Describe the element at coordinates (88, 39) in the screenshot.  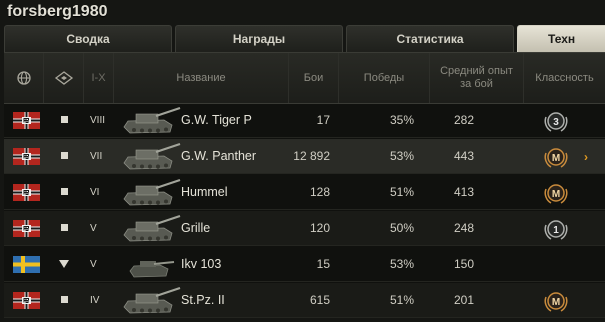
I see `tab-summary: Сводка` at that location.